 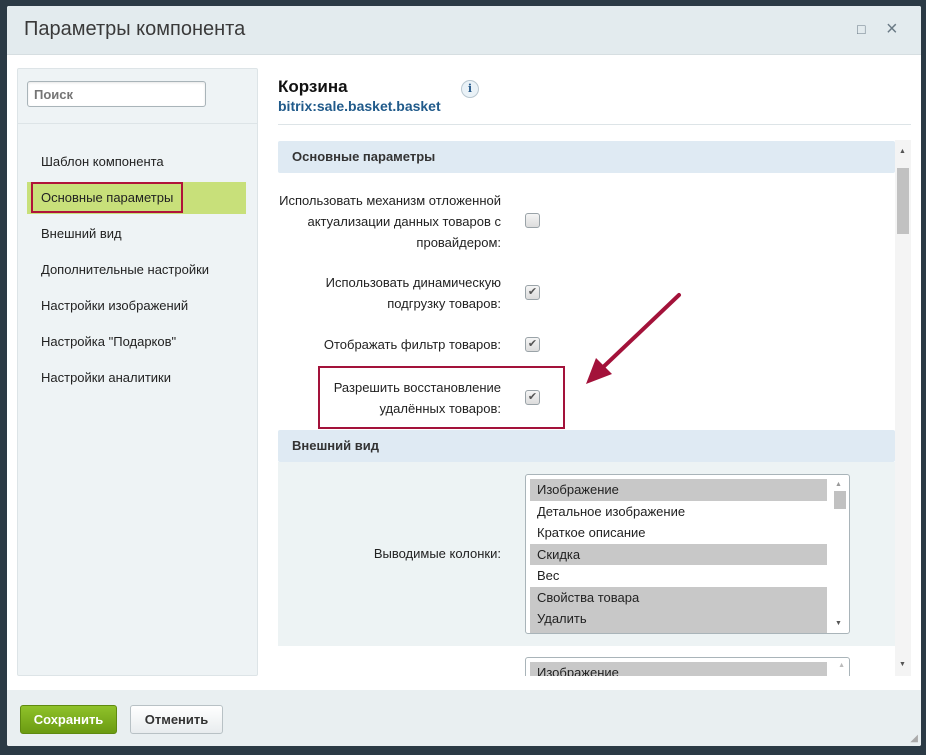 I want to click on sidebar-item-additional: Дополнительные настройки, so click(x=136, y=270).